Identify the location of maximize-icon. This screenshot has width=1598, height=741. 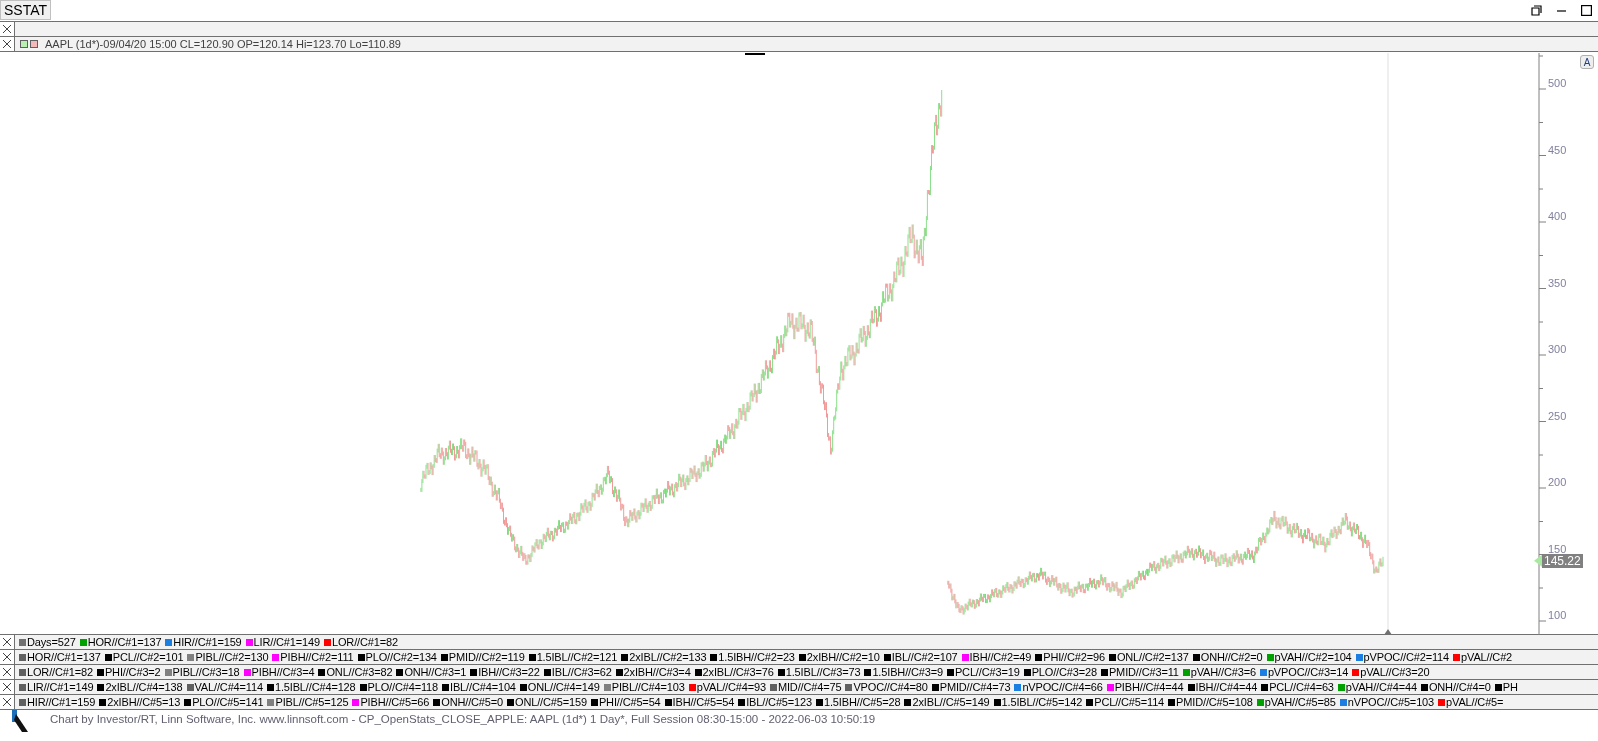
(1586, 10).